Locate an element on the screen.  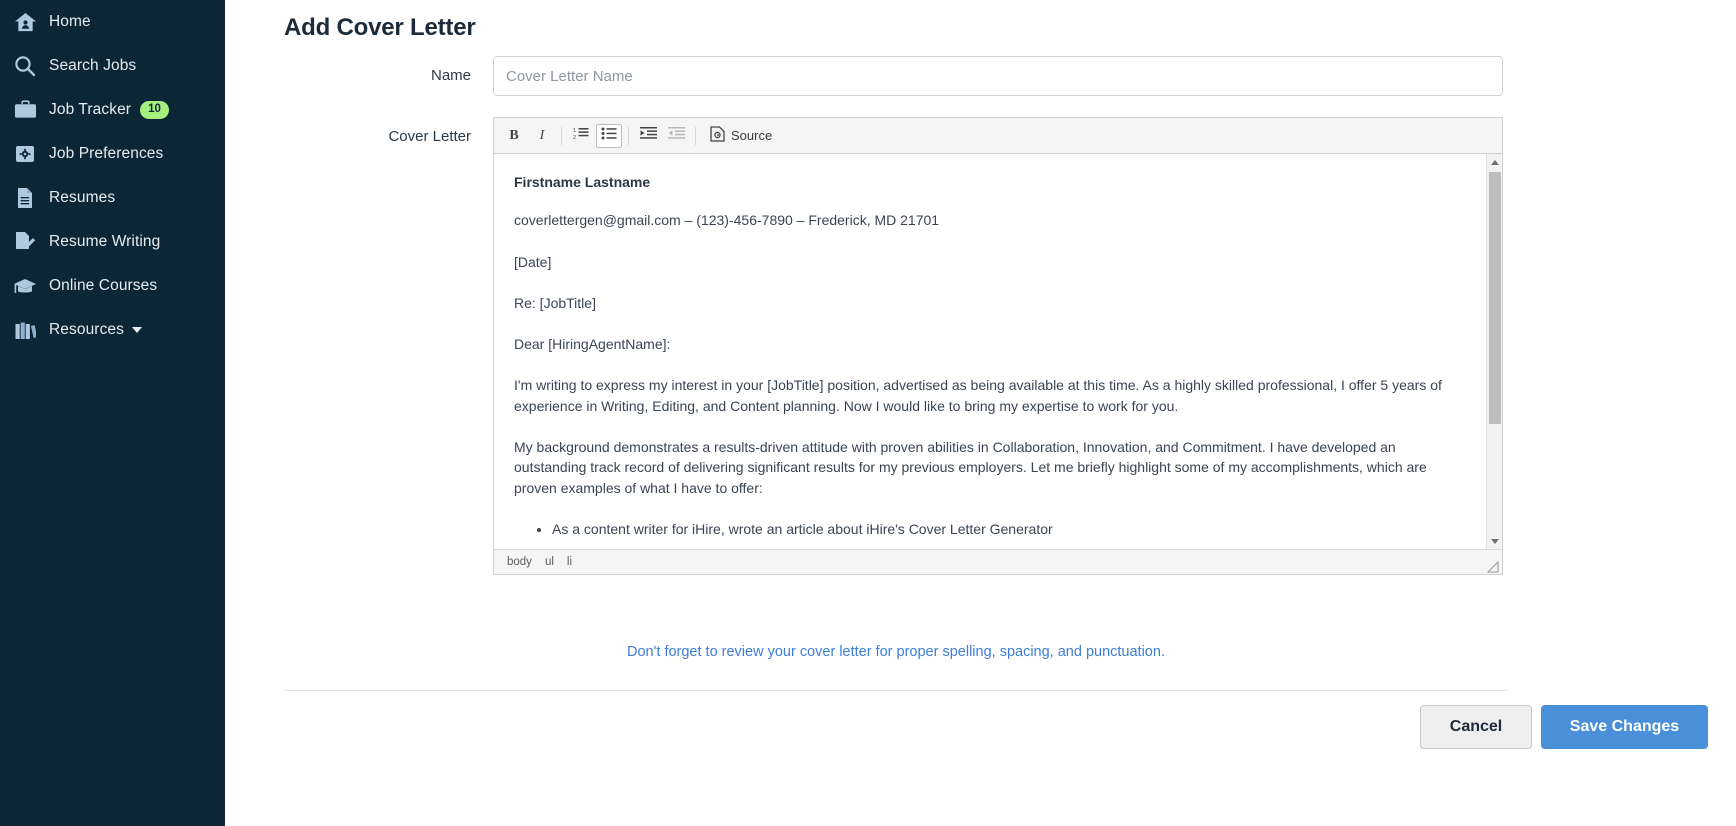
scroll-up-arrow-icon is located at coordinates (1494, 162).